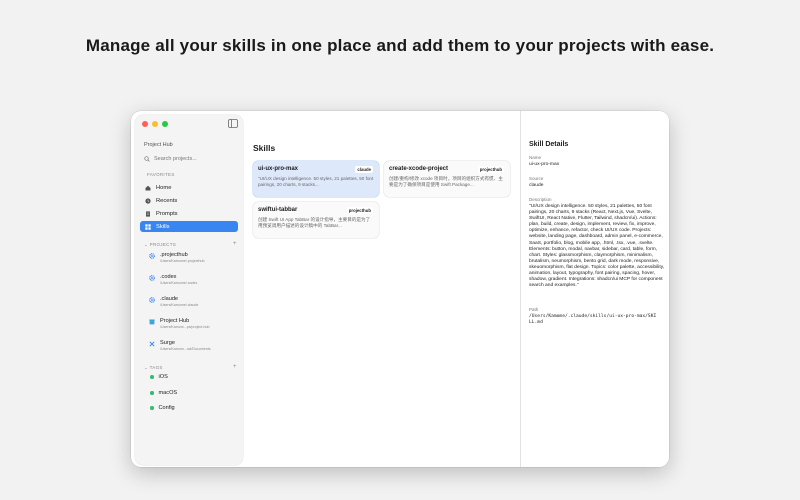 The height and width of the screenshot is (500, 800). I want to click on project-path: /Users/Kamom...ps/project-hub, so click(185, 327).